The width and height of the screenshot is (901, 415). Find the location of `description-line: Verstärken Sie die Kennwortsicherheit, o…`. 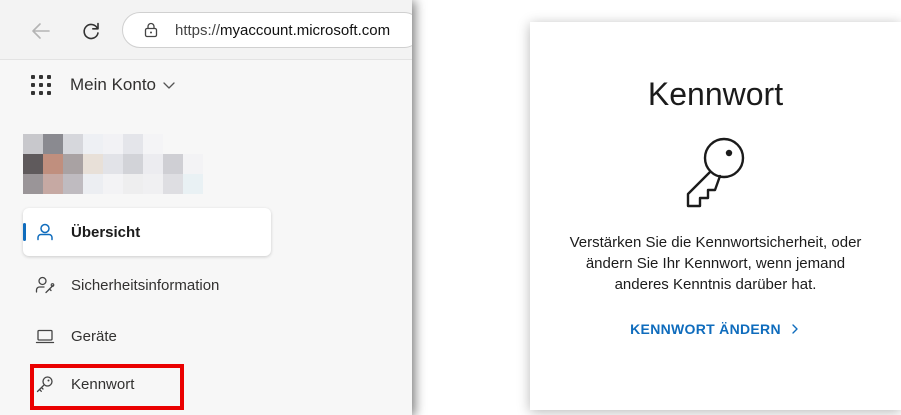

description-line: Verstärken Sie die Kennwortsicherheit, o… is located at coordinates (715, 242).